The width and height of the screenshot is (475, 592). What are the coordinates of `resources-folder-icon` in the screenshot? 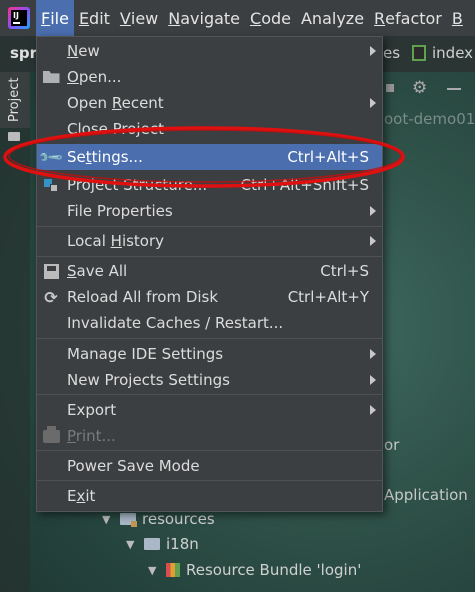 It's located at (128, 520).